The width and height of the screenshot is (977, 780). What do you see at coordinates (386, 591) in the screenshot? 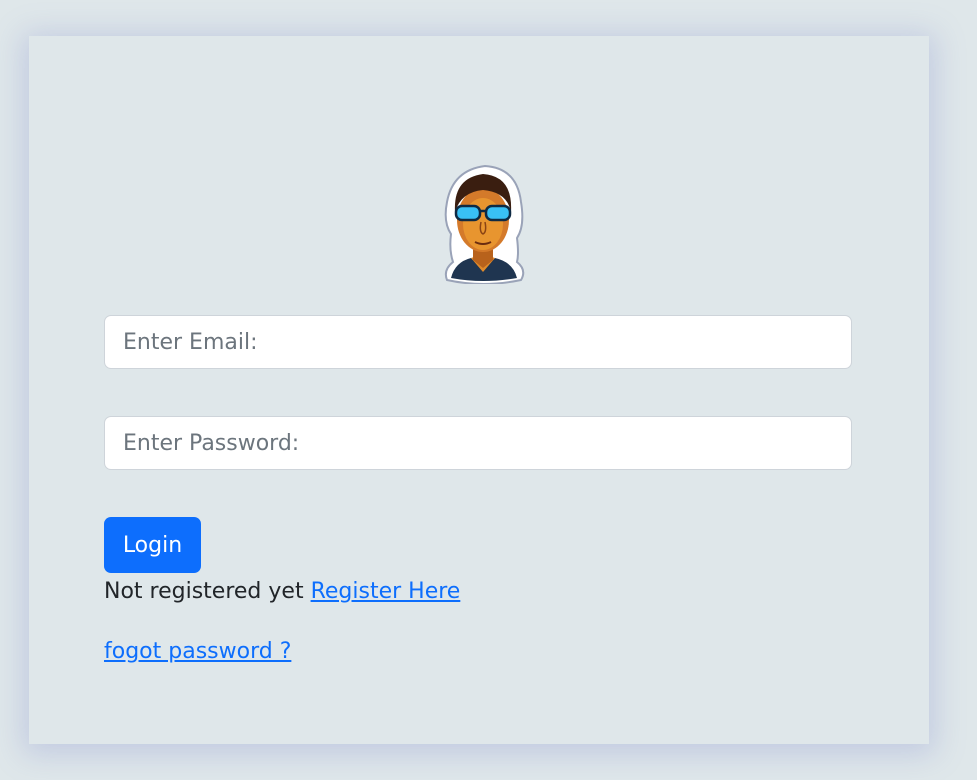
I see `register-link: Register Here` at bounding box center [386, 591].